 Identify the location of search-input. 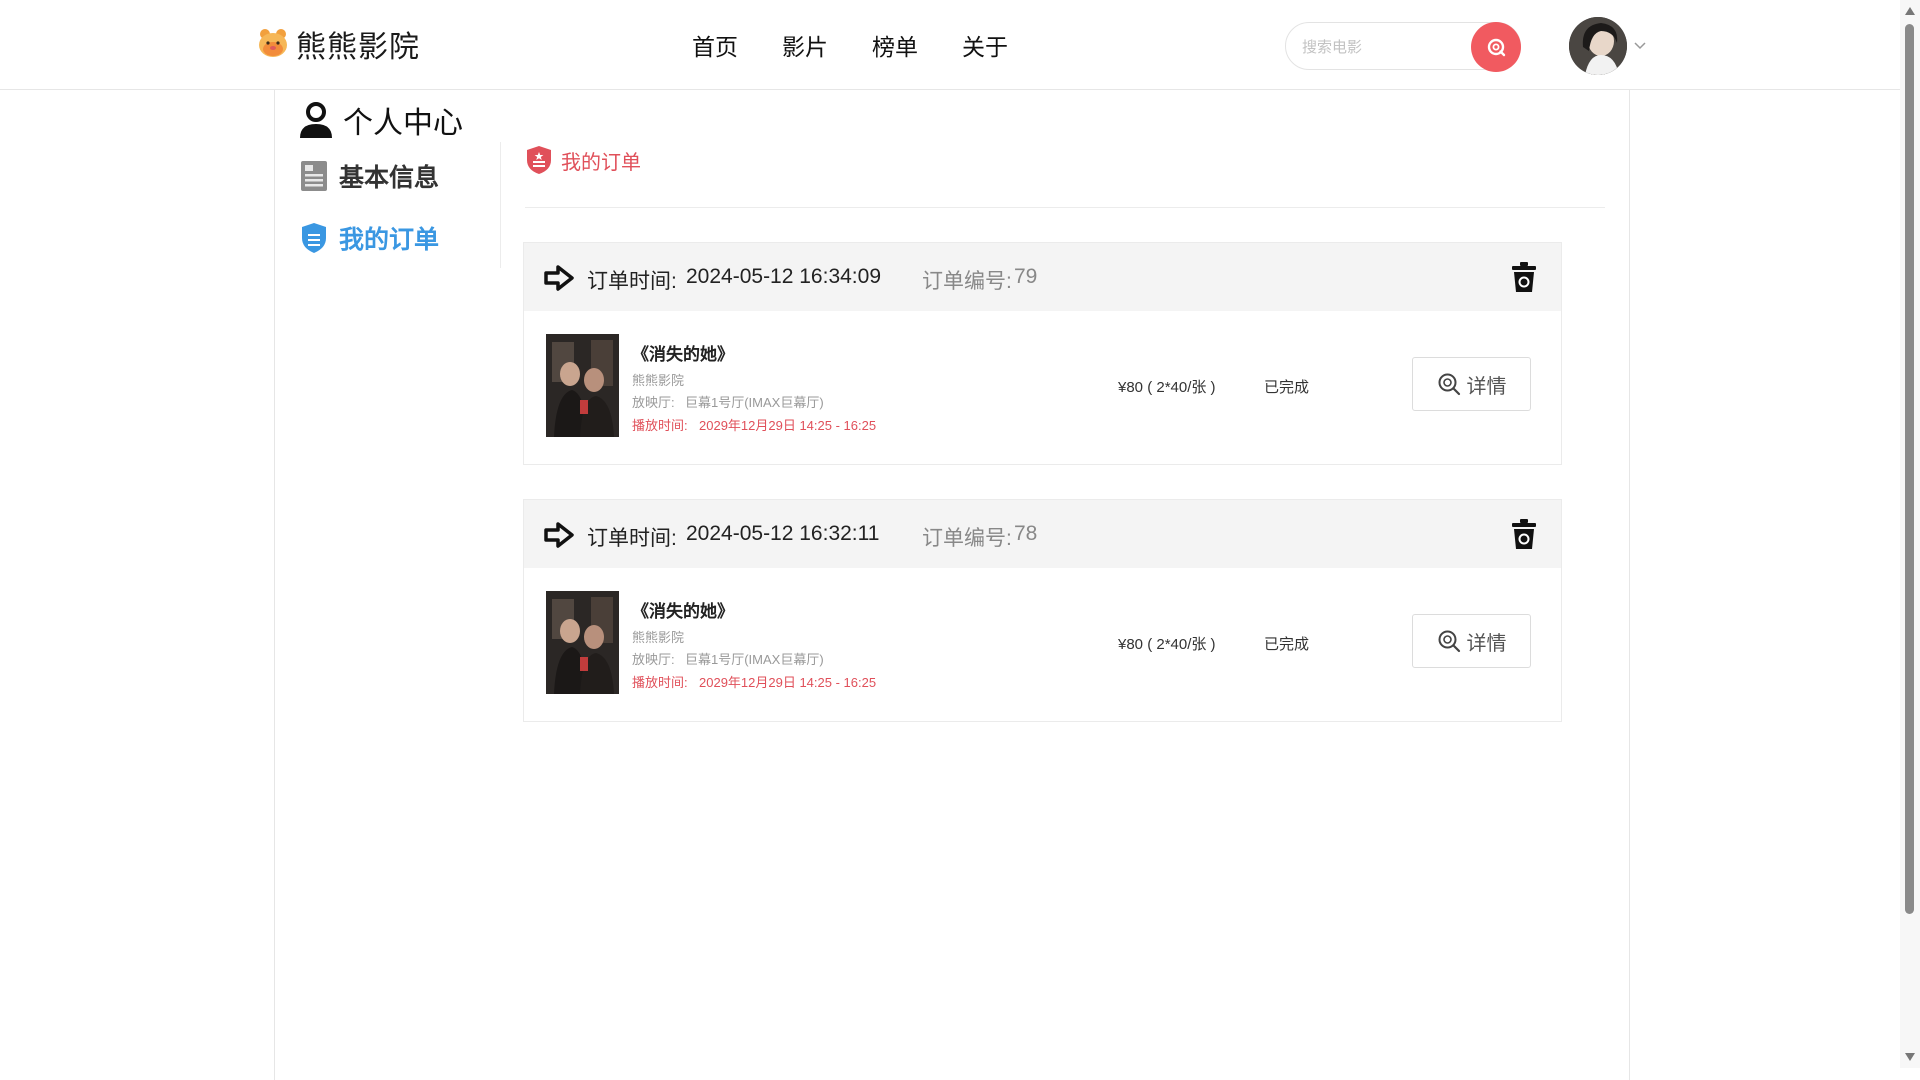
(1382, 47).